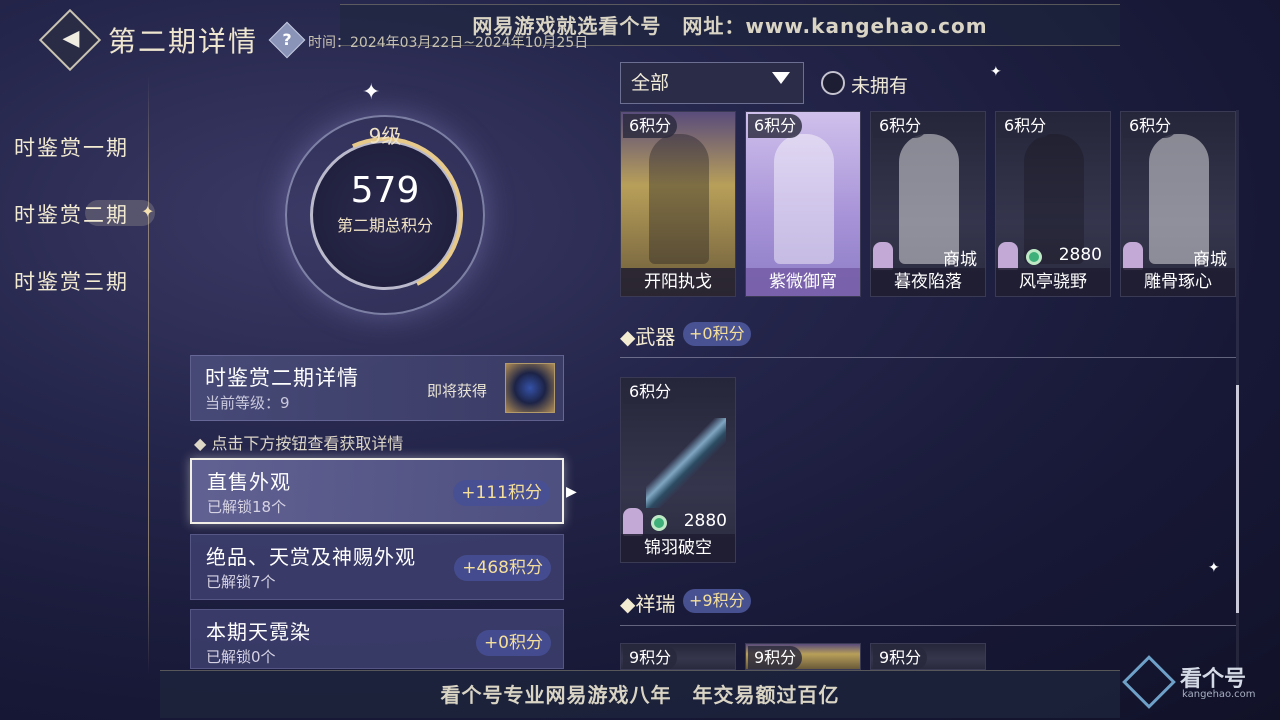  Describe the element at coordinates (678, 282) in the screenshot. I see `outfit-name: 开阳执戈` at that location.